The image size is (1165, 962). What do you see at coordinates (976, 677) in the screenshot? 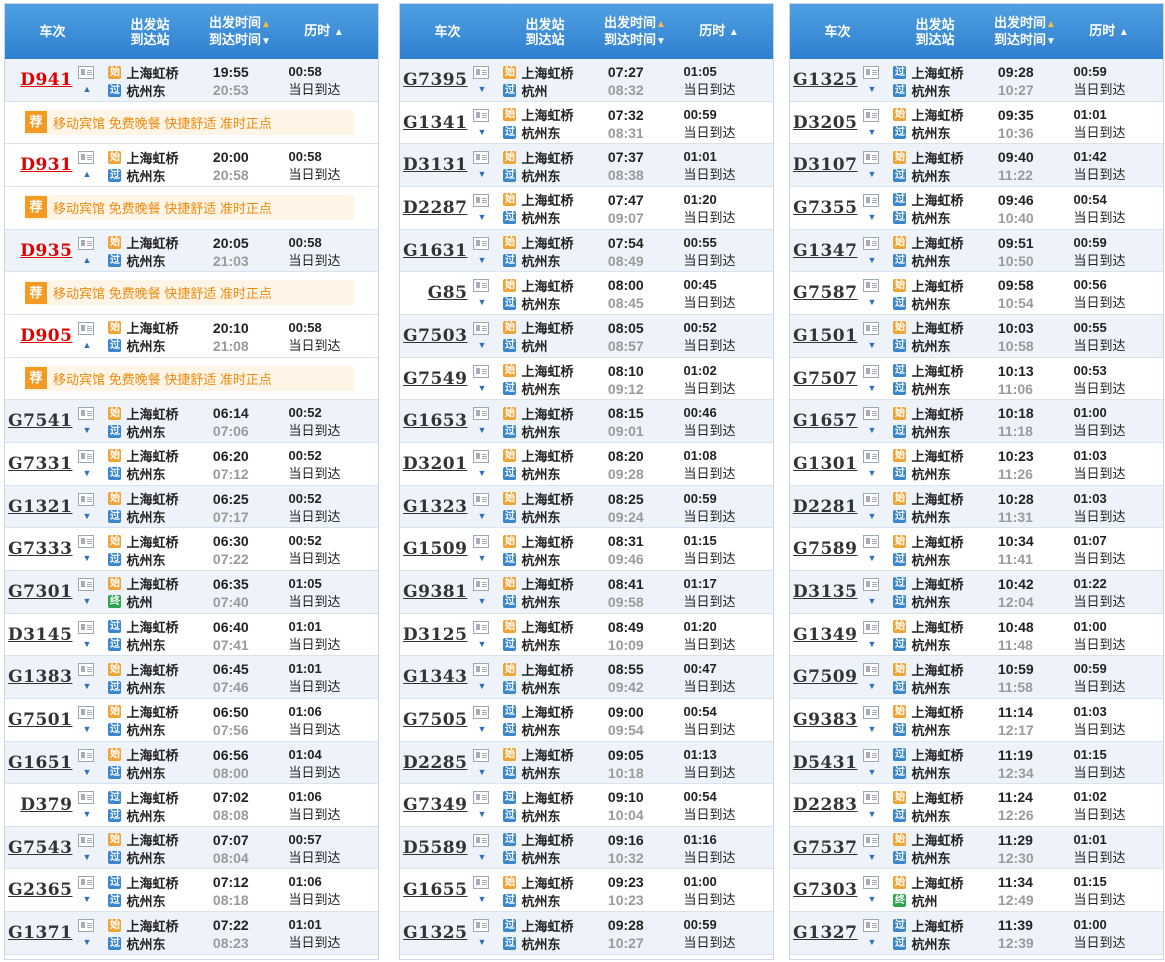
I see `table-row: G7509 ▼ 始上海虹桥过杭州东 10:59 11:58 00:59 当日到达` at bounding box center [976, 677].